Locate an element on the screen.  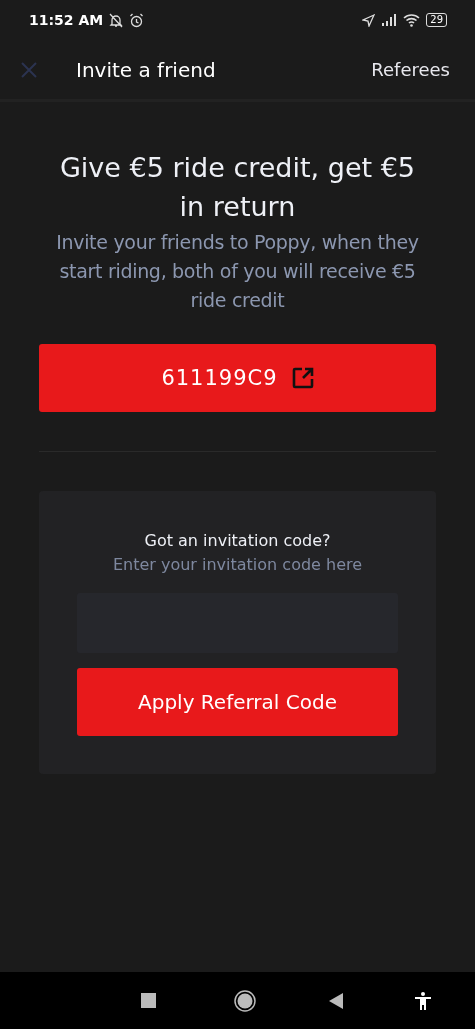
share-icon is located at coordinates (302, 378).